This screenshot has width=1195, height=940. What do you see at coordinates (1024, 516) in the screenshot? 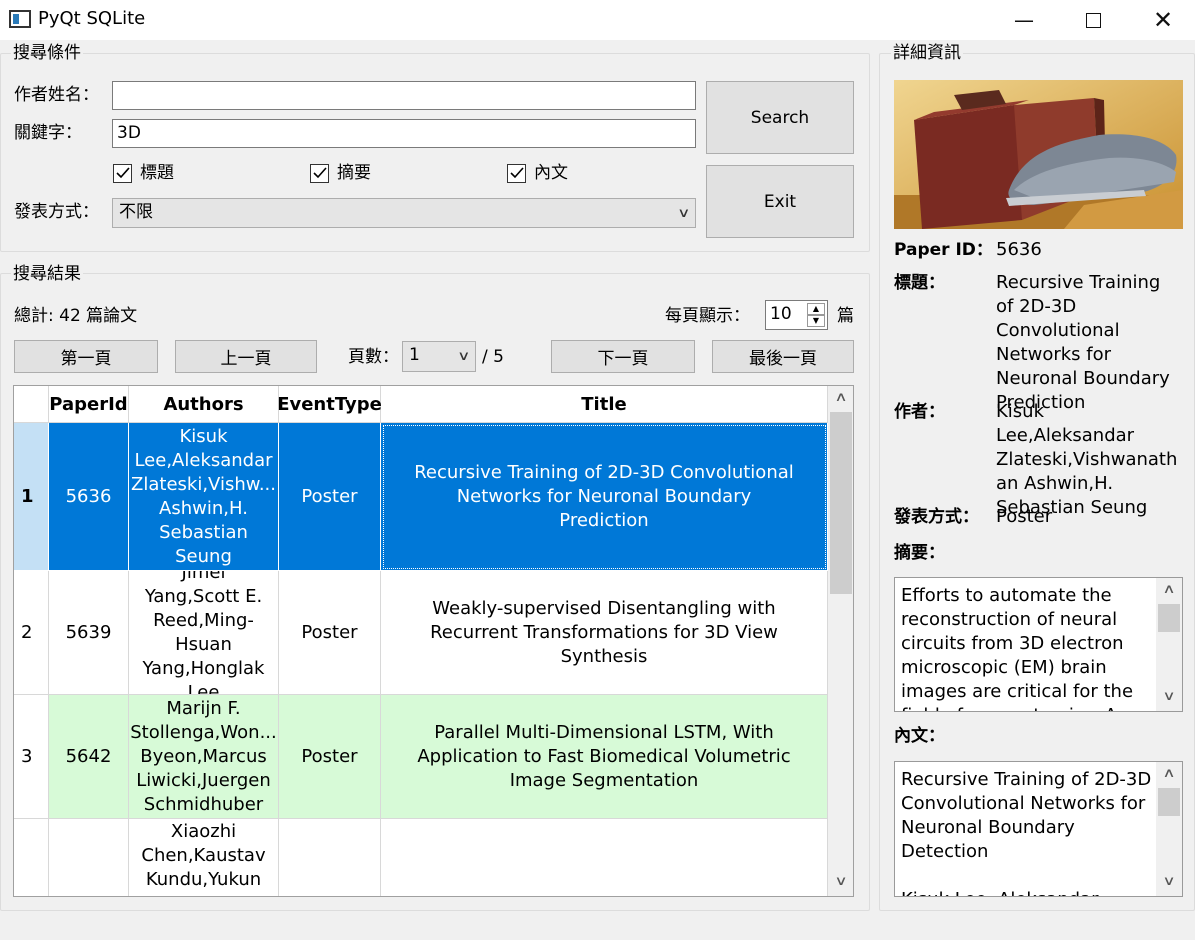
I see `detail-type-value: Poster` at bounding box center [1024, 516].